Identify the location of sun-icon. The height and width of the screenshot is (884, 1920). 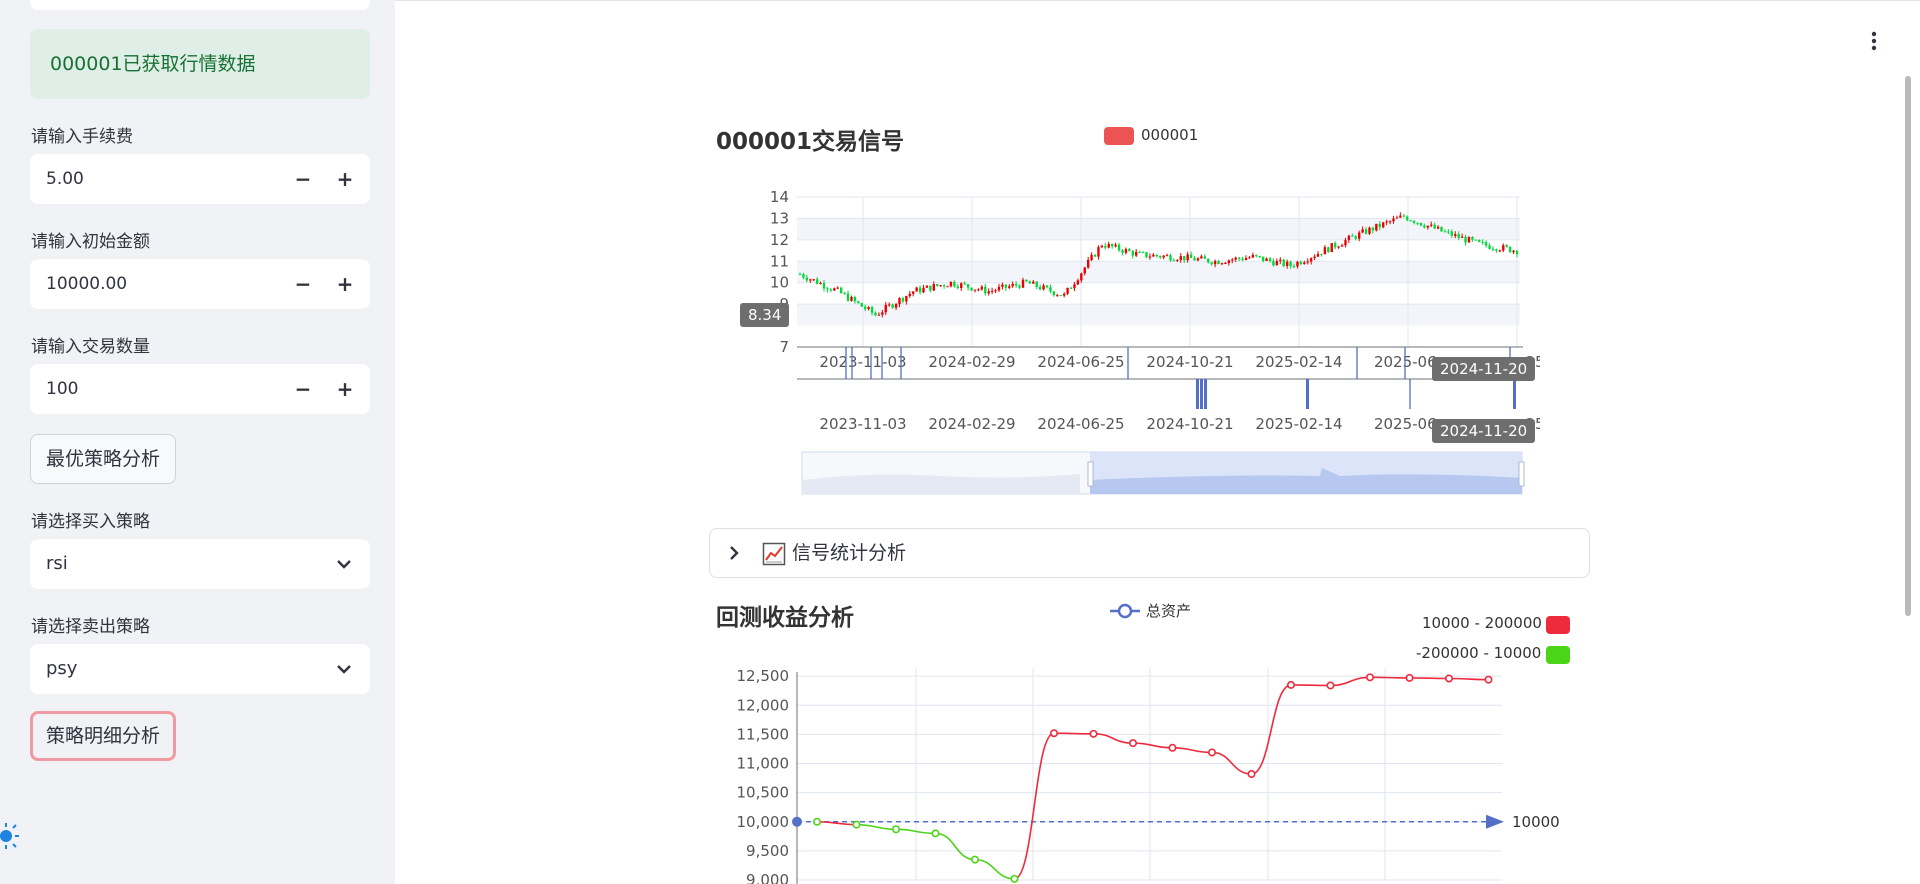
(12, 836).